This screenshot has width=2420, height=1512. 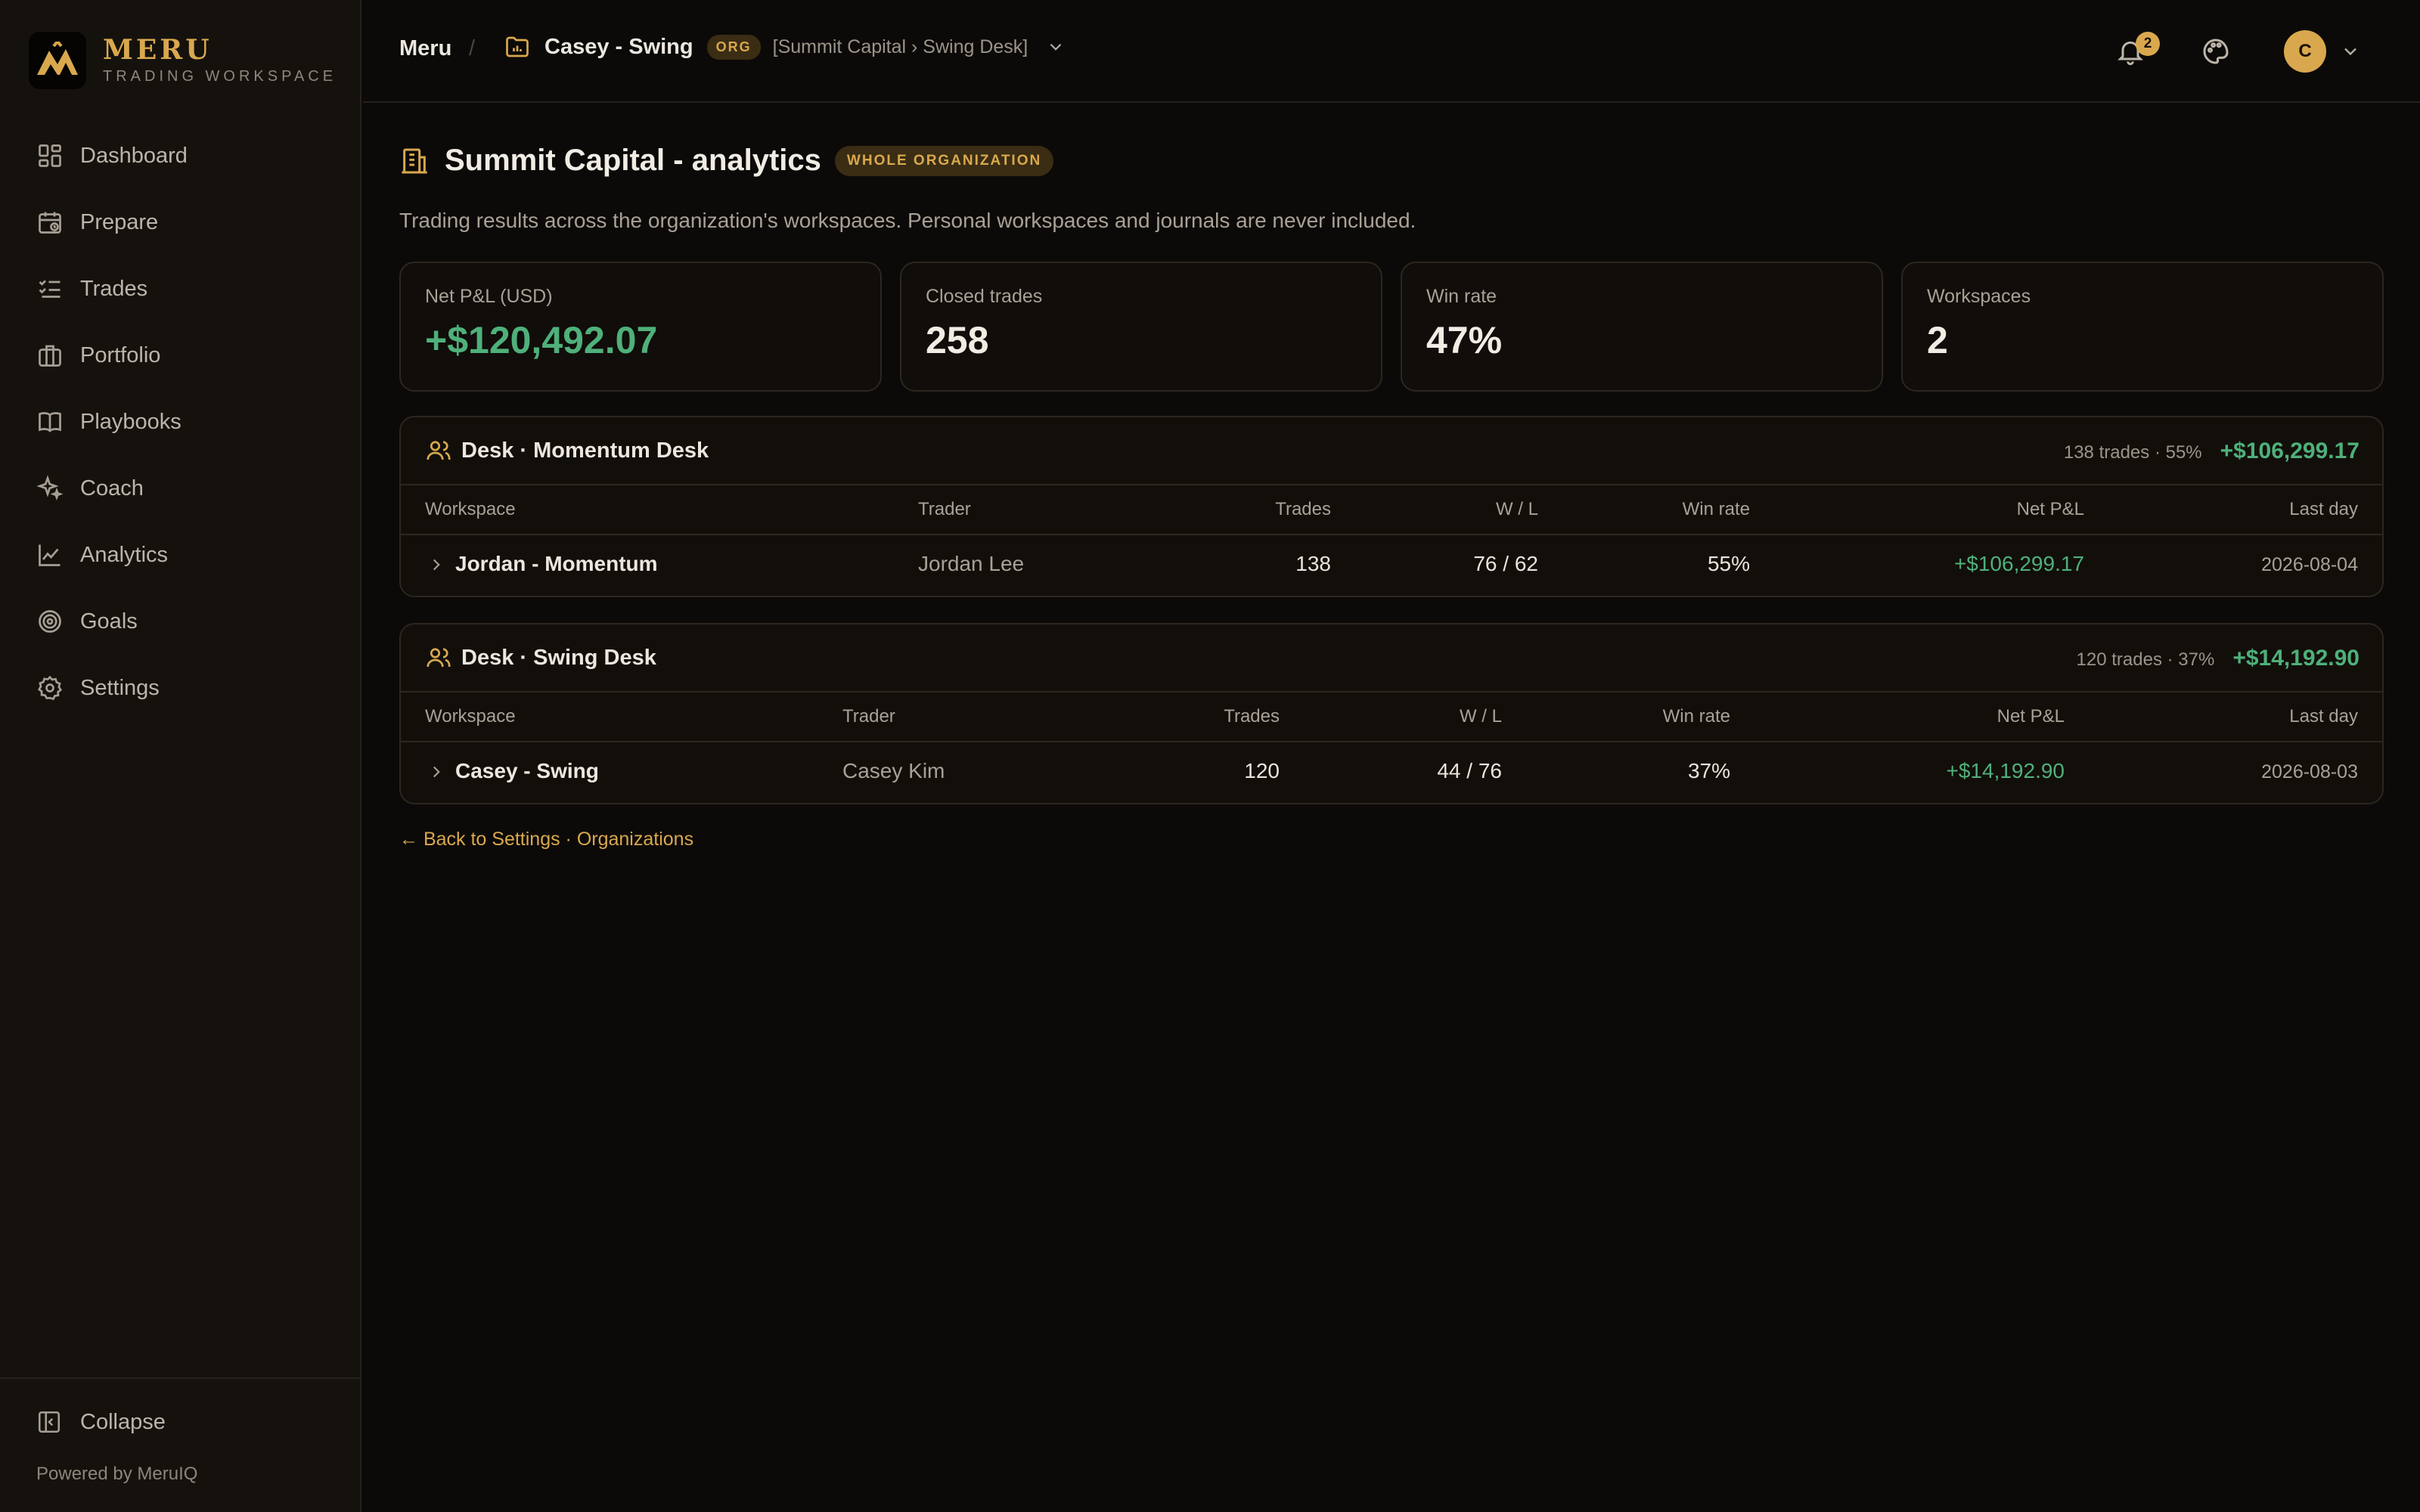 I want to click on cell-trades: 120, so click(x=1262, y=770).